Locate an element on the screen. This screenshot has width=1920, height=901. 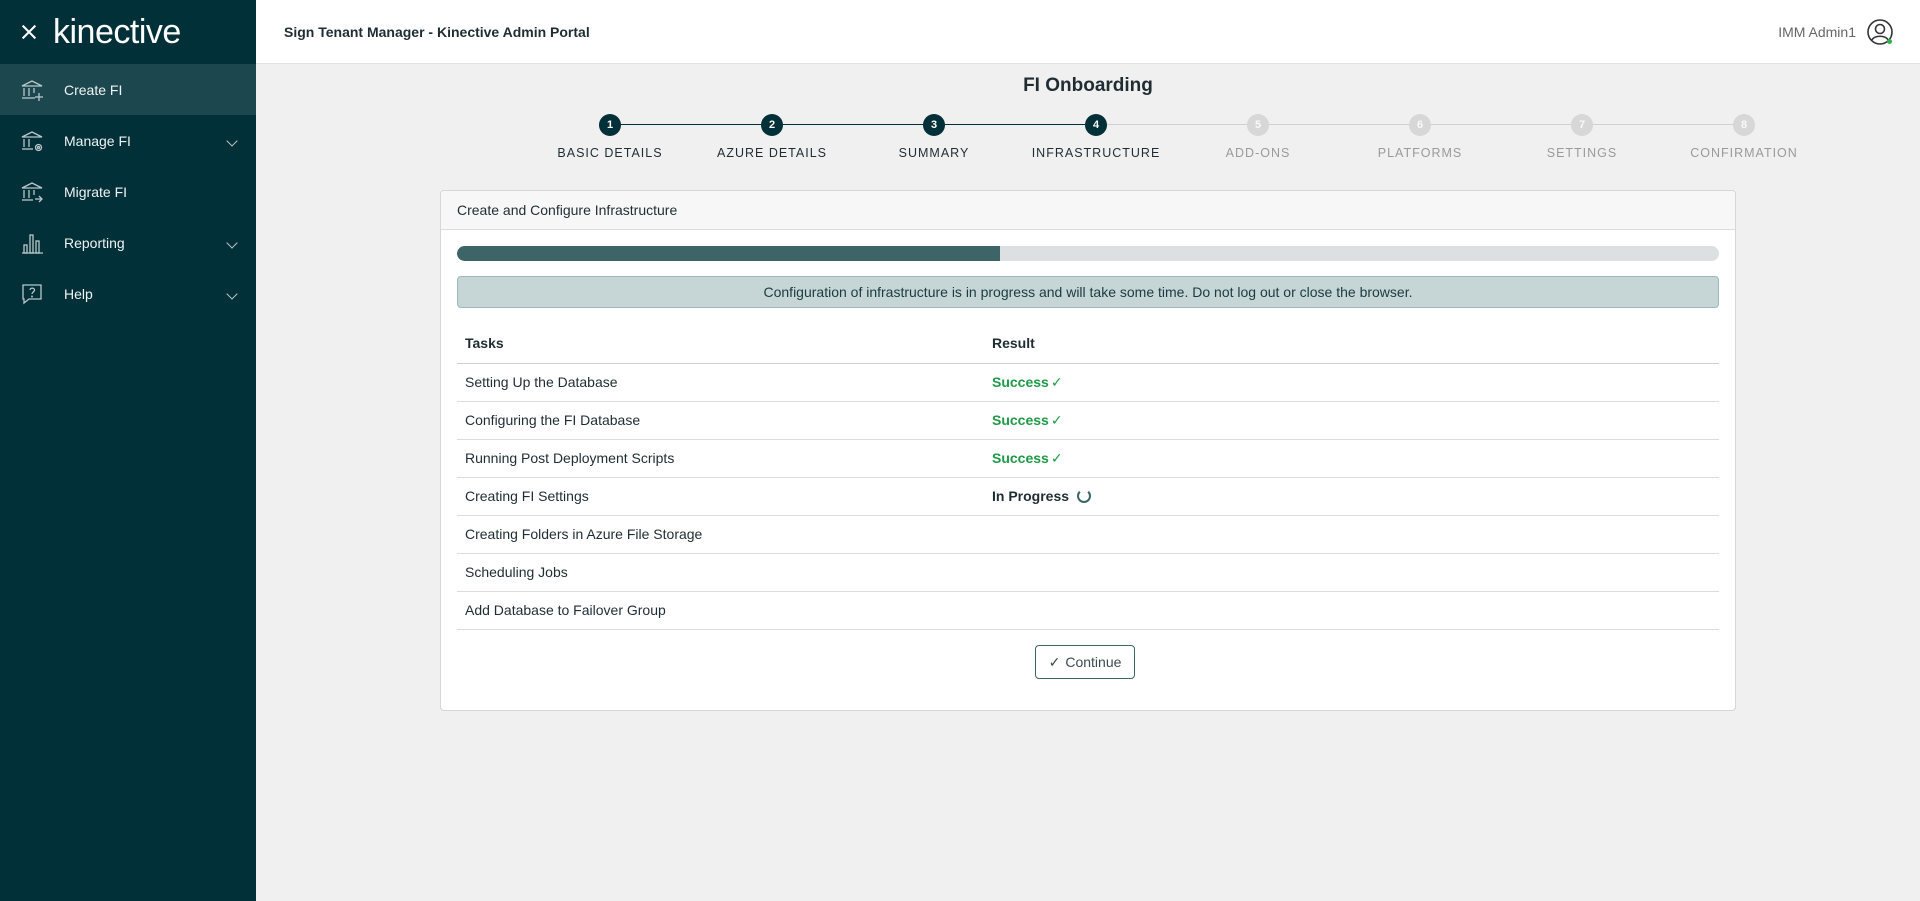
step-label: INFRASTRUCTURE is located at coordinates (1096, 153).